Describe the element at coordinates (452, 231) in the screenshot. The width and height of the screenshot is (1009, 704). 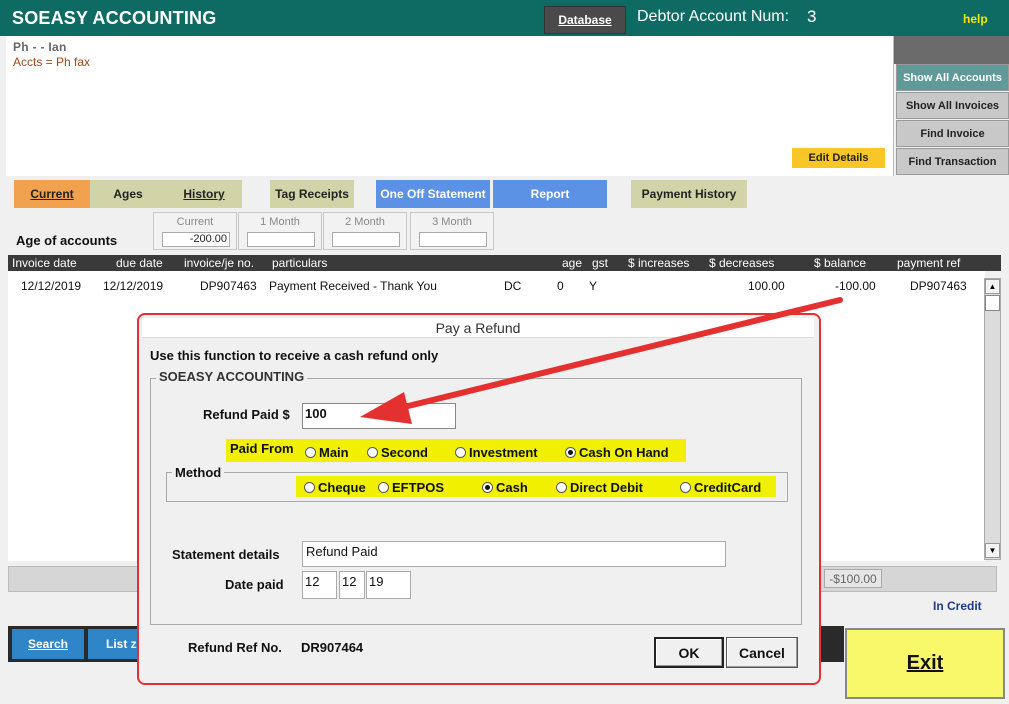
I see `age-3-month-box: 3 Month` at that location.